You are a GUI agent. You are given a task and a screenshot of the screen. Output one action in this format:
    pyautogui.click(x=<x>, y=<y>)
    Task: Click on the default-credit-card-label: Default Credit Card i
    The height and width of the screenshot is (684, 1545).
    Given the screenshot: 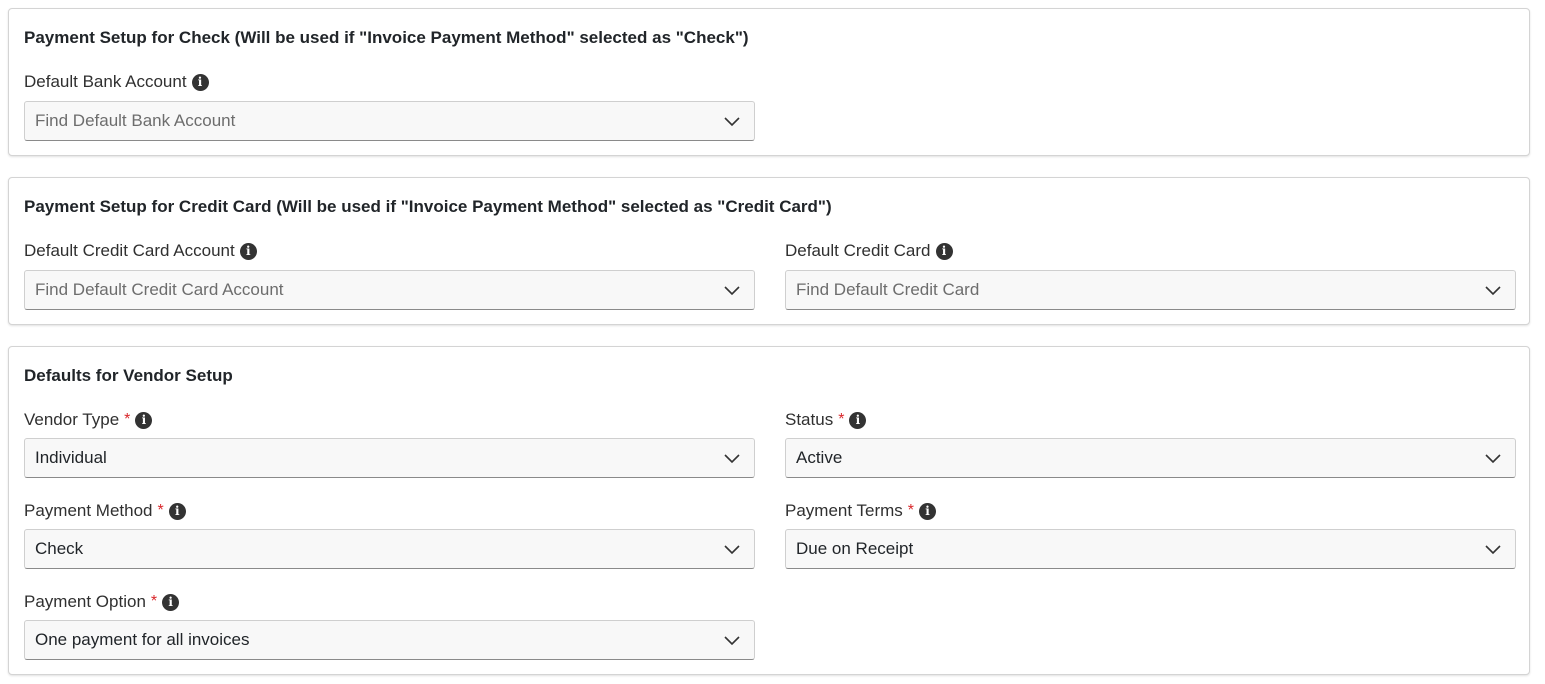 What is the action you would take?
    pyautogui.click(x=869, y=251)
    